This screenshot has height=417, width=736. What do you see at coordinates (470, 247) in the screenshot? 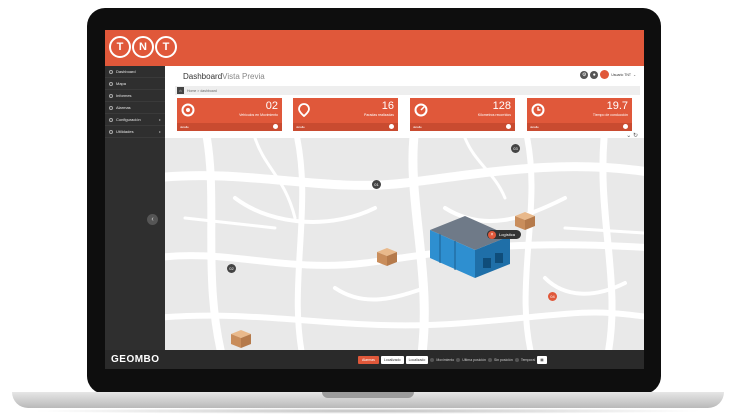
I see `warehouse-icon` at bounding box center [470, 247].